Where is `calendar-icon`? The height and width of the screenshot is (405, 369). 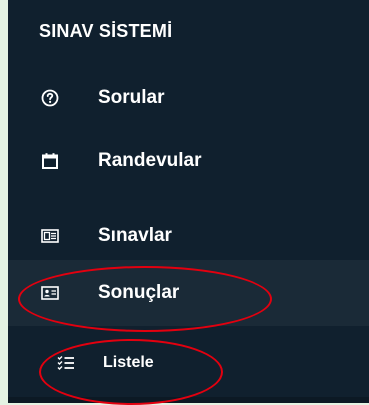
calendar-icon is located at coordinates (50, 161).